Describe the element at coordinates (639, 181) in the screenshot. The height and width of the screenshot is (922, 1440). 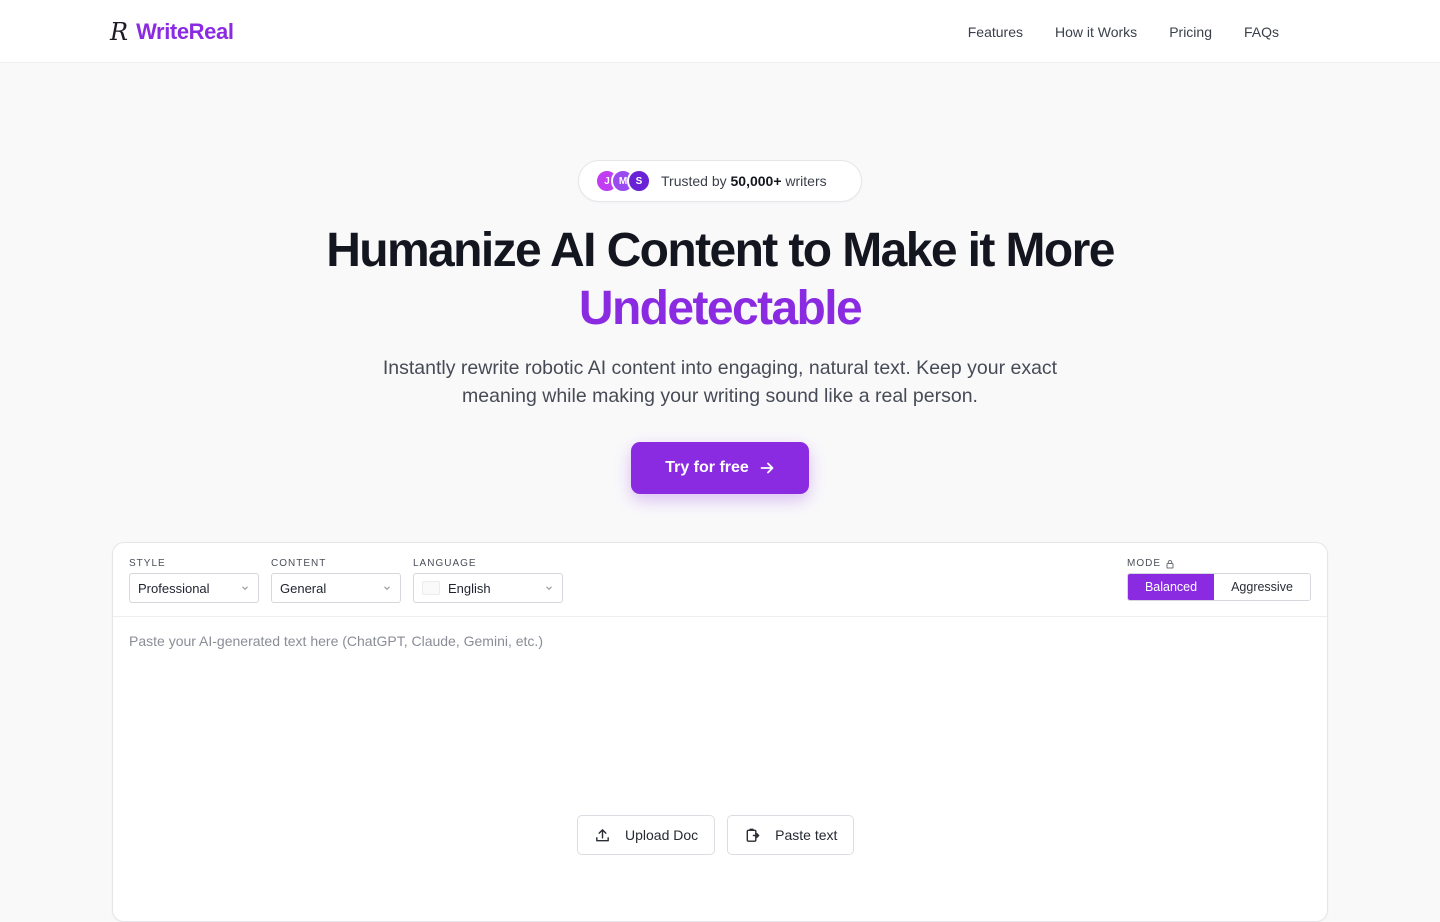
I see `avatar: S` at that location.